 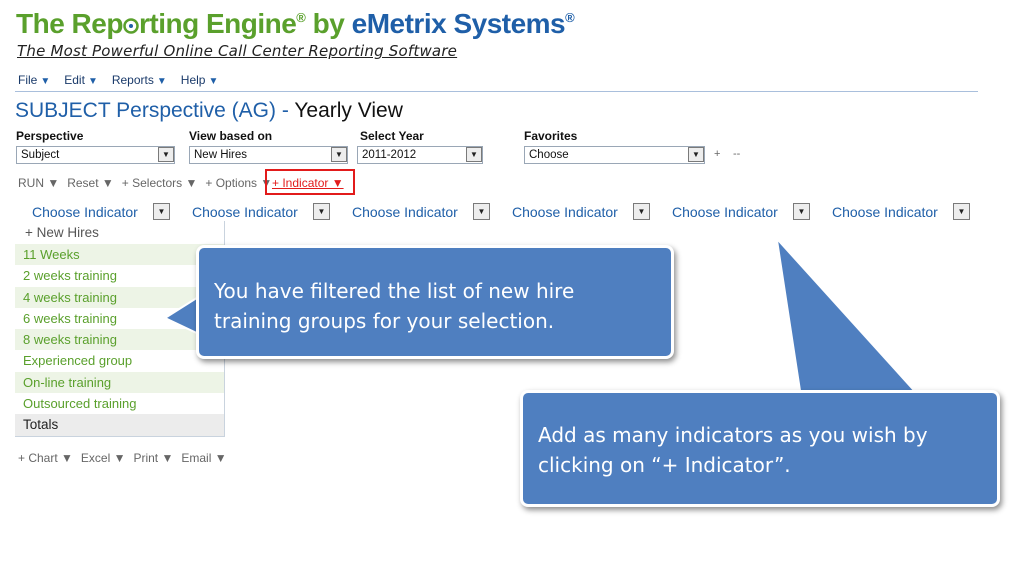 What do you see at coordinates (847, 315) in the screenshot?
I see `right-callout-pointer` at bounding box center [847, 315].